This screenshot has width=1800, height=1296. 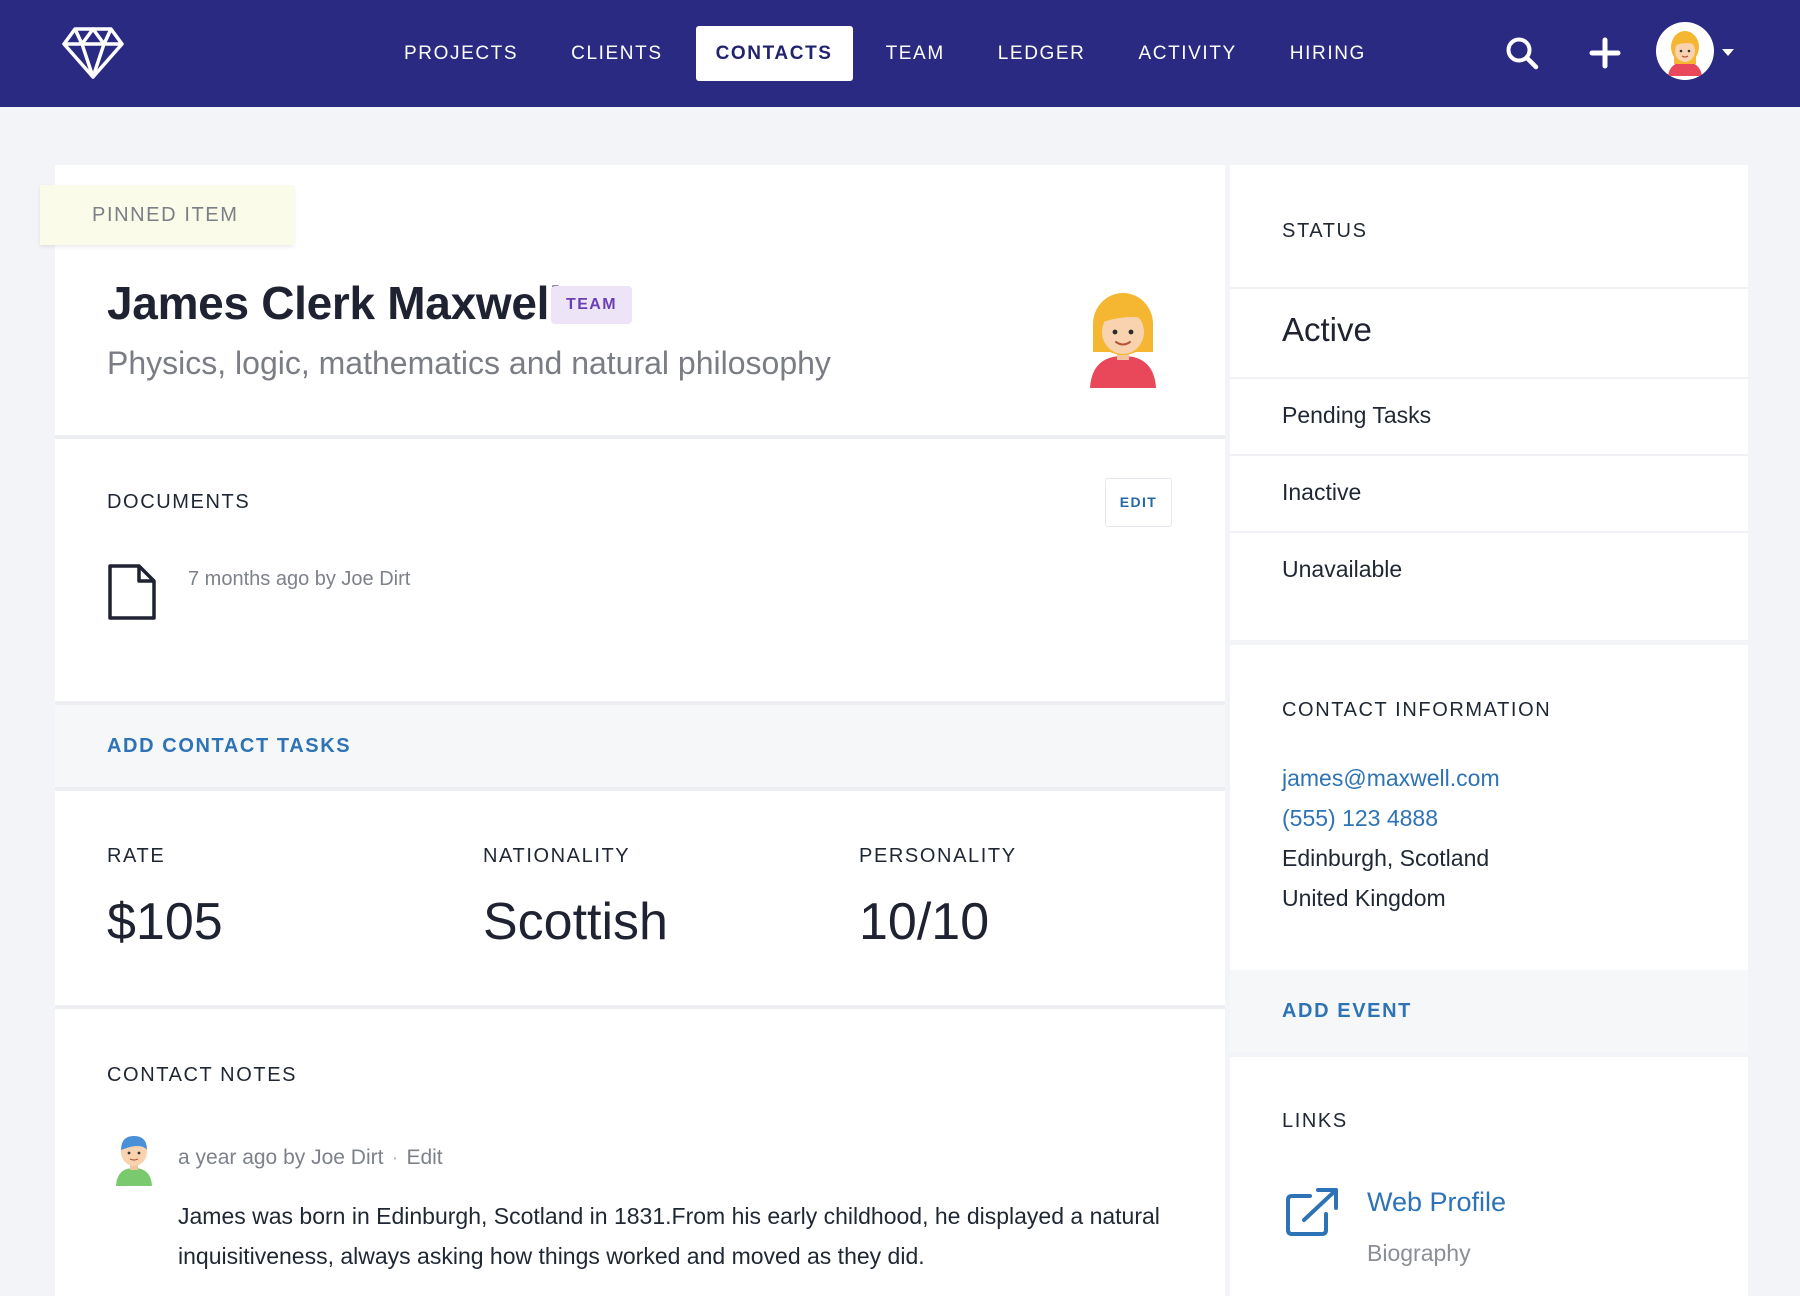 What do you see at coordinates (165, 922) in the screenshot?
I see `rate-value: $105` at bounding box center [165, 922].